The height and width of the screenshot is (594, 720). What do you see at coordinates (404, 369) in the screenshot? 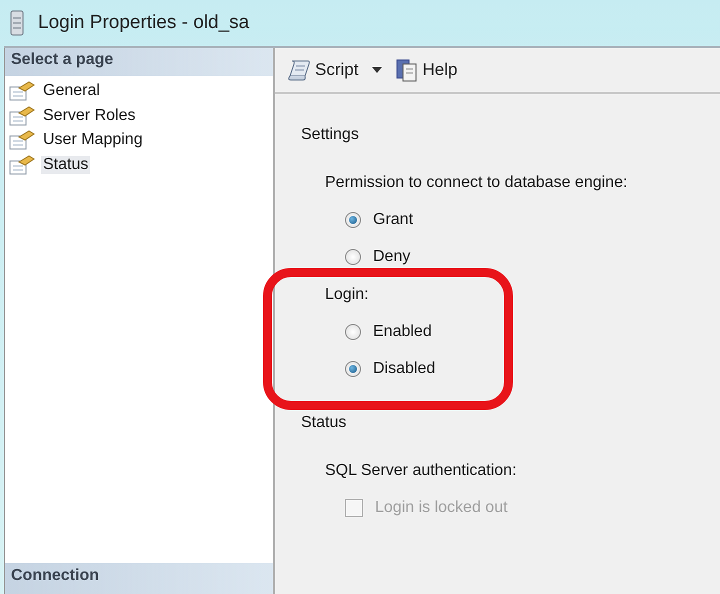
I see `radio-label: Disabled` at bounding box center [404, 369].